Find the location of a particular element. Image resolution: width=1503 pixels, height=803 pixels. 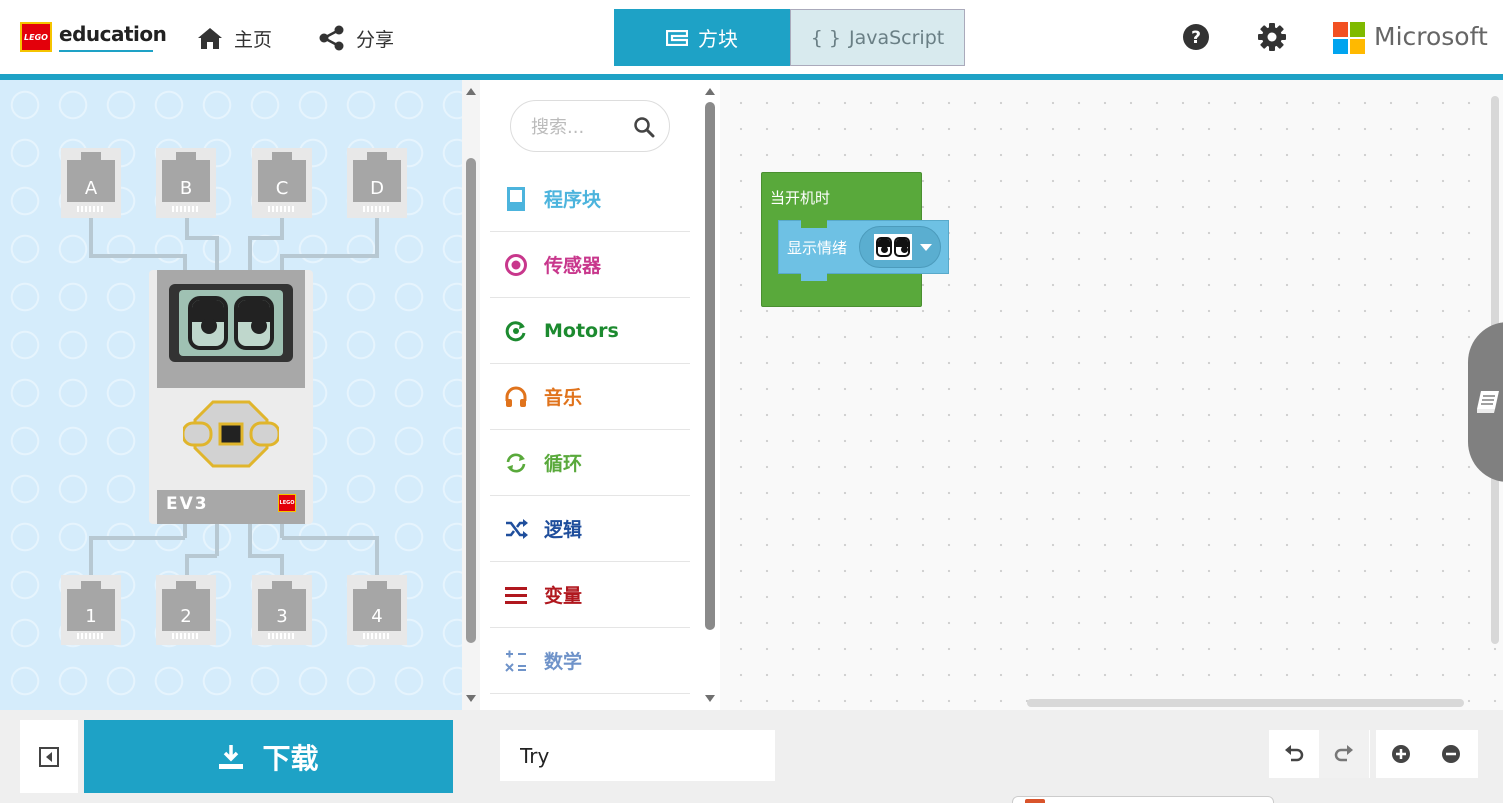

show-mood-label: 显示情绪 is located at coordinates (817, 248).